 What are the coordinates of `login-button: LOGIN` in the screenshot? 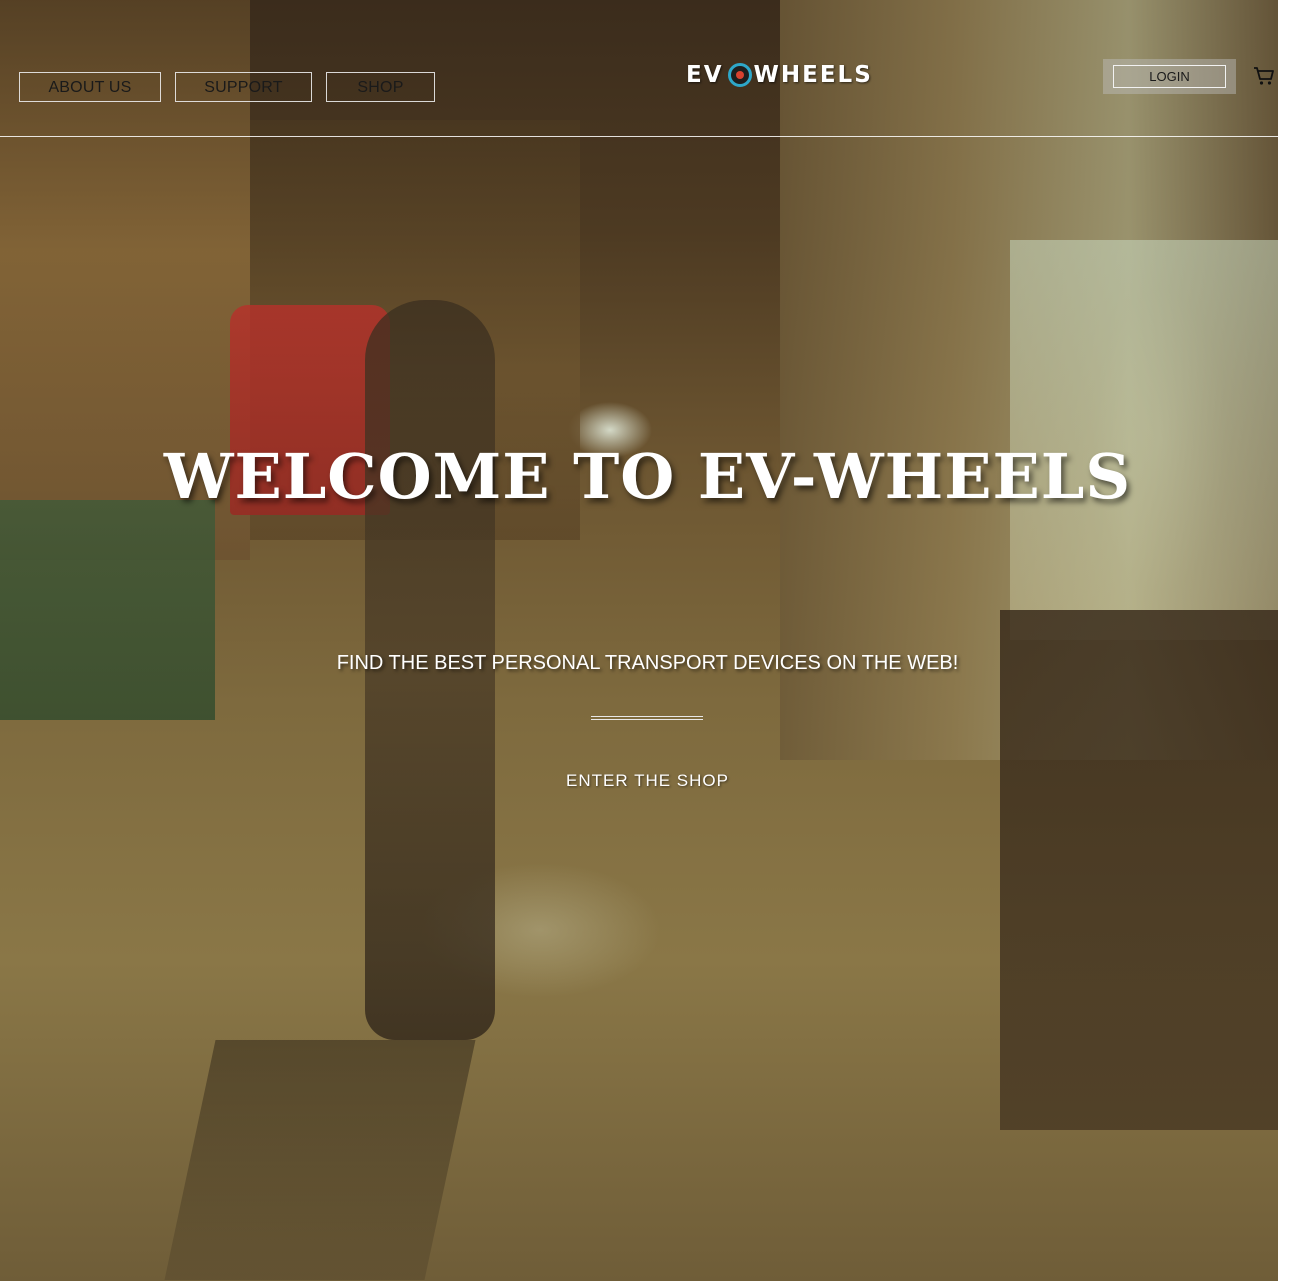 It's located at (1169, 76).